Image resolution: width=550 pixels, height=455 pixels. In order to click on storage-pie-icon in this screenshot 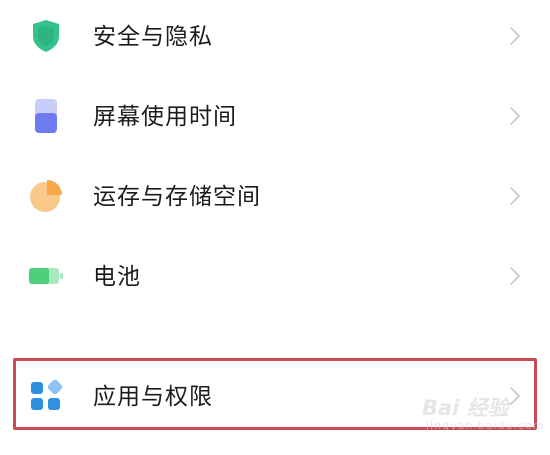, I will do `click(46, 196)`.